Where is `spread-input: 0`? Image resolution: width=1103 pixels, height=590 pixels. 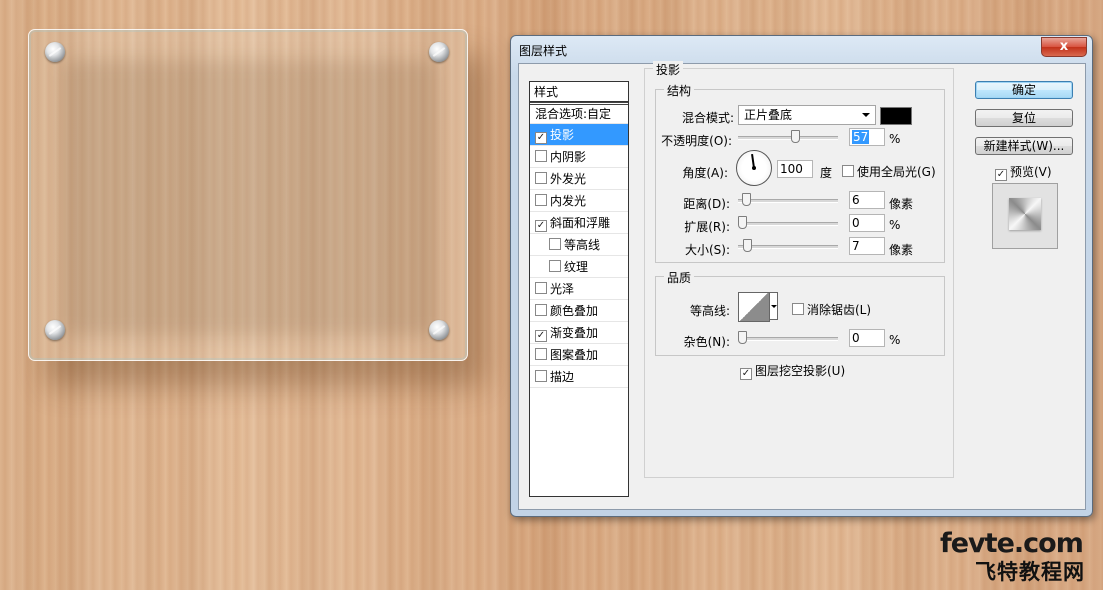
spread-input: 0 is located at coordinates (867, 223).